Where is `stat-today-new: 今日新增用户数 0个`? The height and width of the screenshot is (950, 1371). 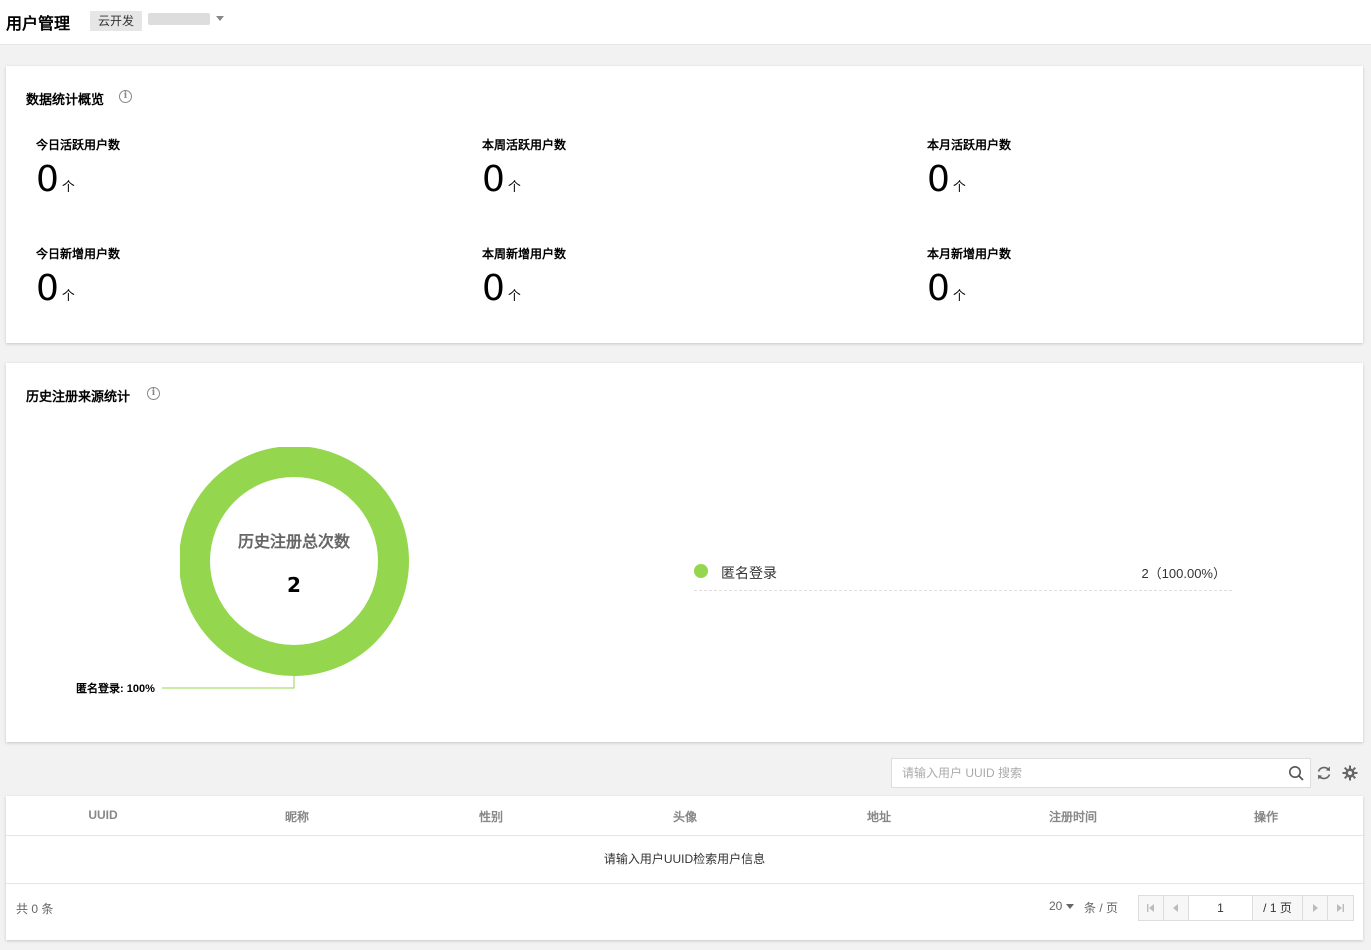 stat-today-new: 今日新增用户数 0个 is located at coordinates (78, 277).